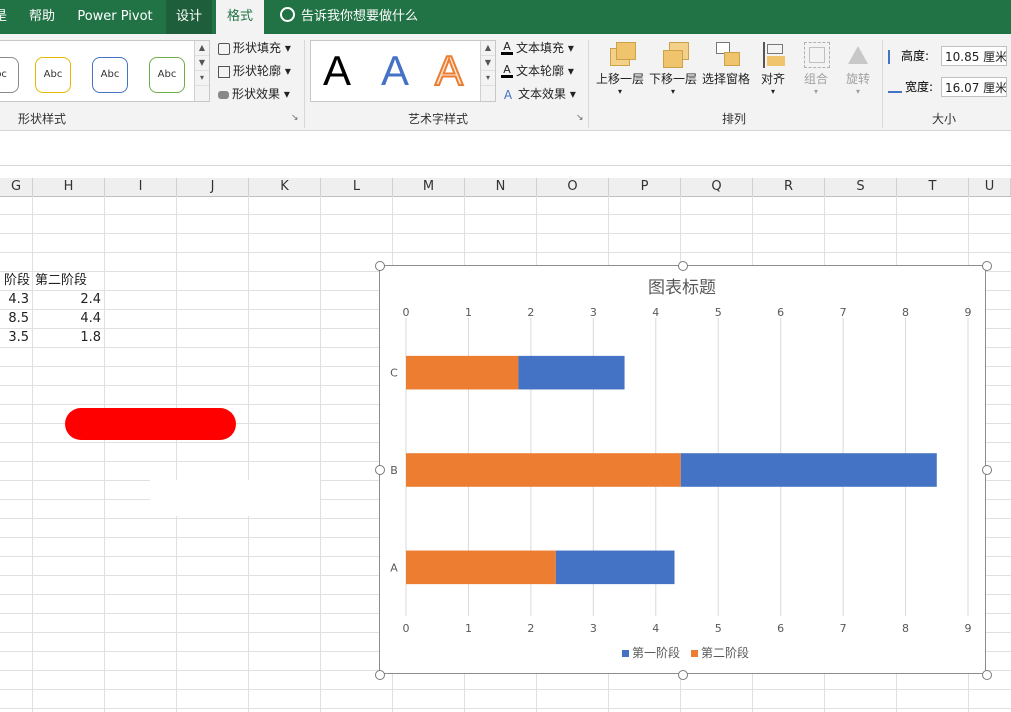 This screenshot has height=712, width=1011. What do you see at coordinates (406, 628) in the screenshot?
I see `x-tick-label-bottom: 0` at bounding box center [406, 628].